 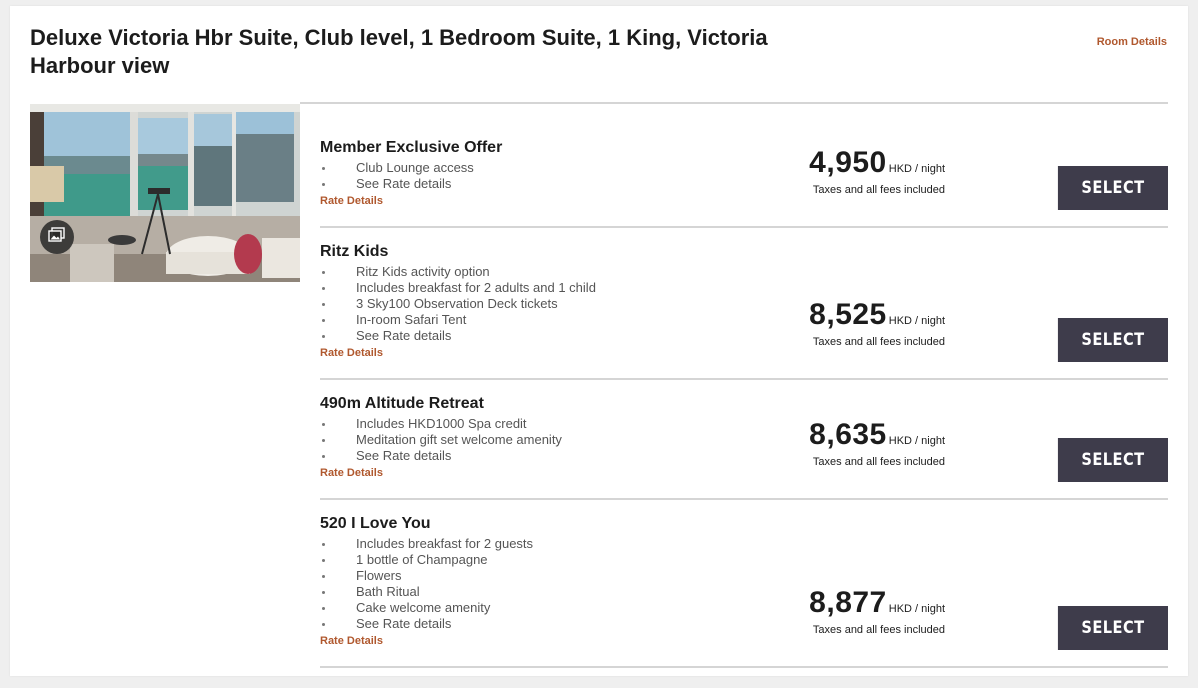 I want to click on rate-feature: Meditation gift set welcome amenity, so click(x=441, y=440).